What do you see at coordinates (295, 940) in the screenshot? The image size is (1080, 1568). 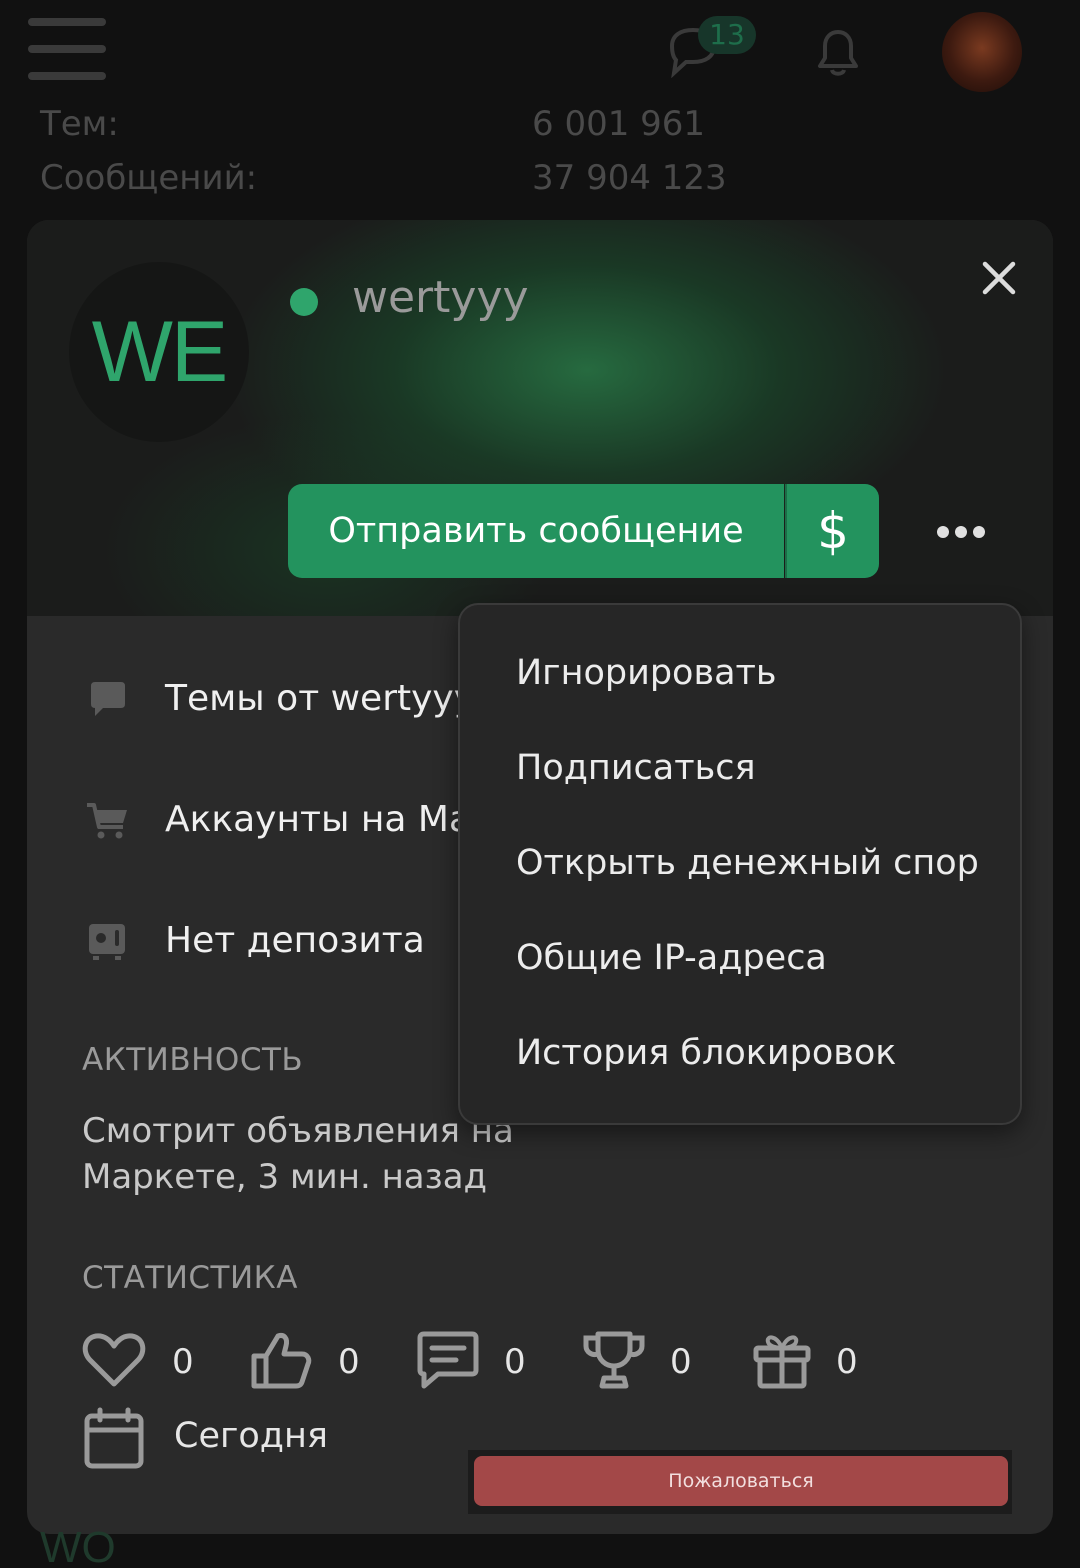 I see `link-label: Нет депозита` at bounding box center [295, 940].